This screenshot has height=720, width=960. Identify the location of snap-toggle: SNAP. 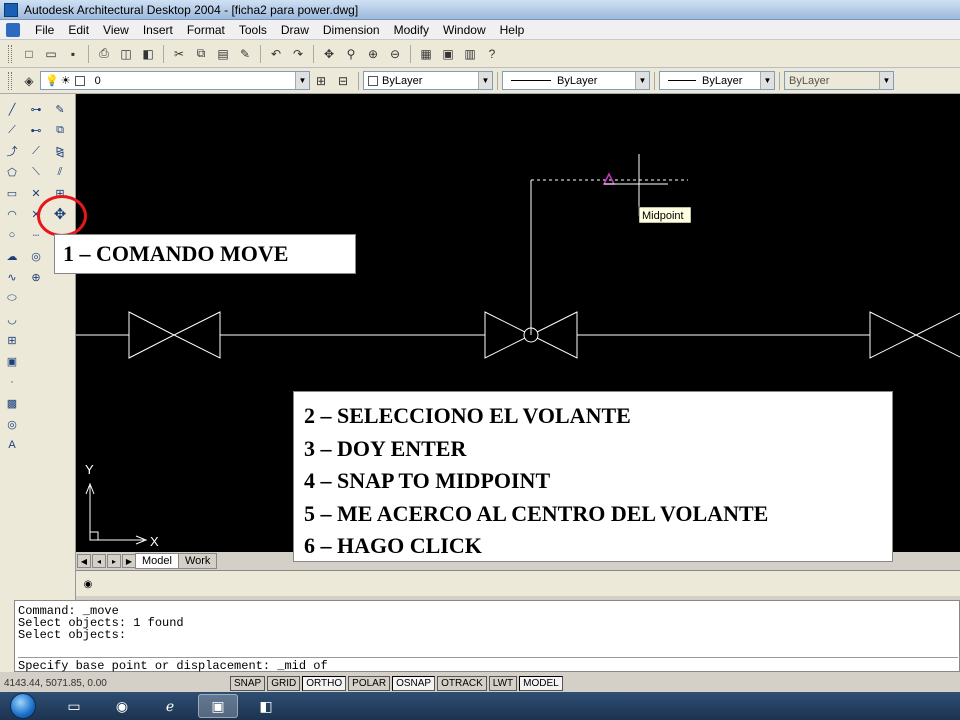
(248, 683).